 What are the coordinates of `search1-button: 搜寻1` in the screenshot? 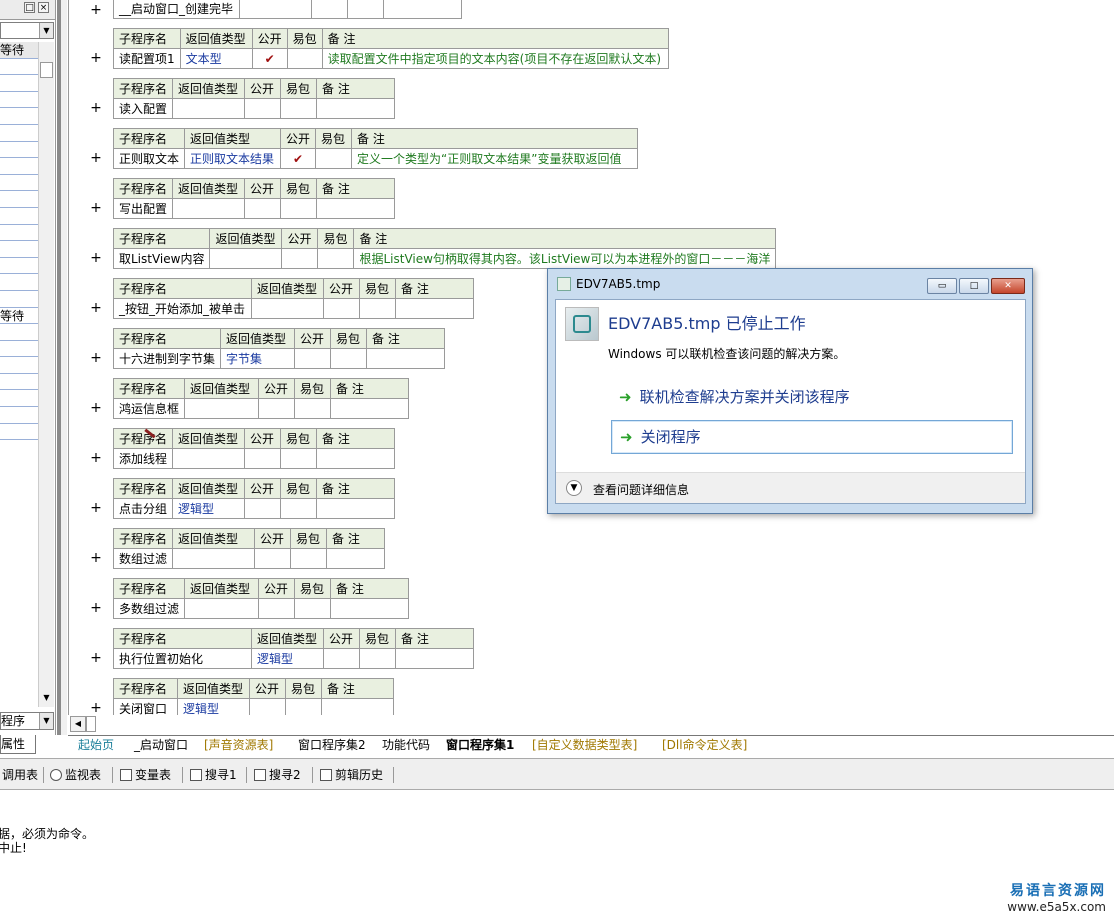 It's located at (213, 775).